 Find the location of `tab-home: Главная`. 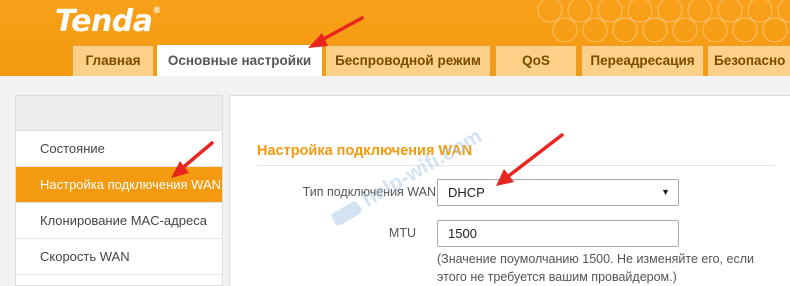

tab-home: Главная is located at coordinates (113, 60).